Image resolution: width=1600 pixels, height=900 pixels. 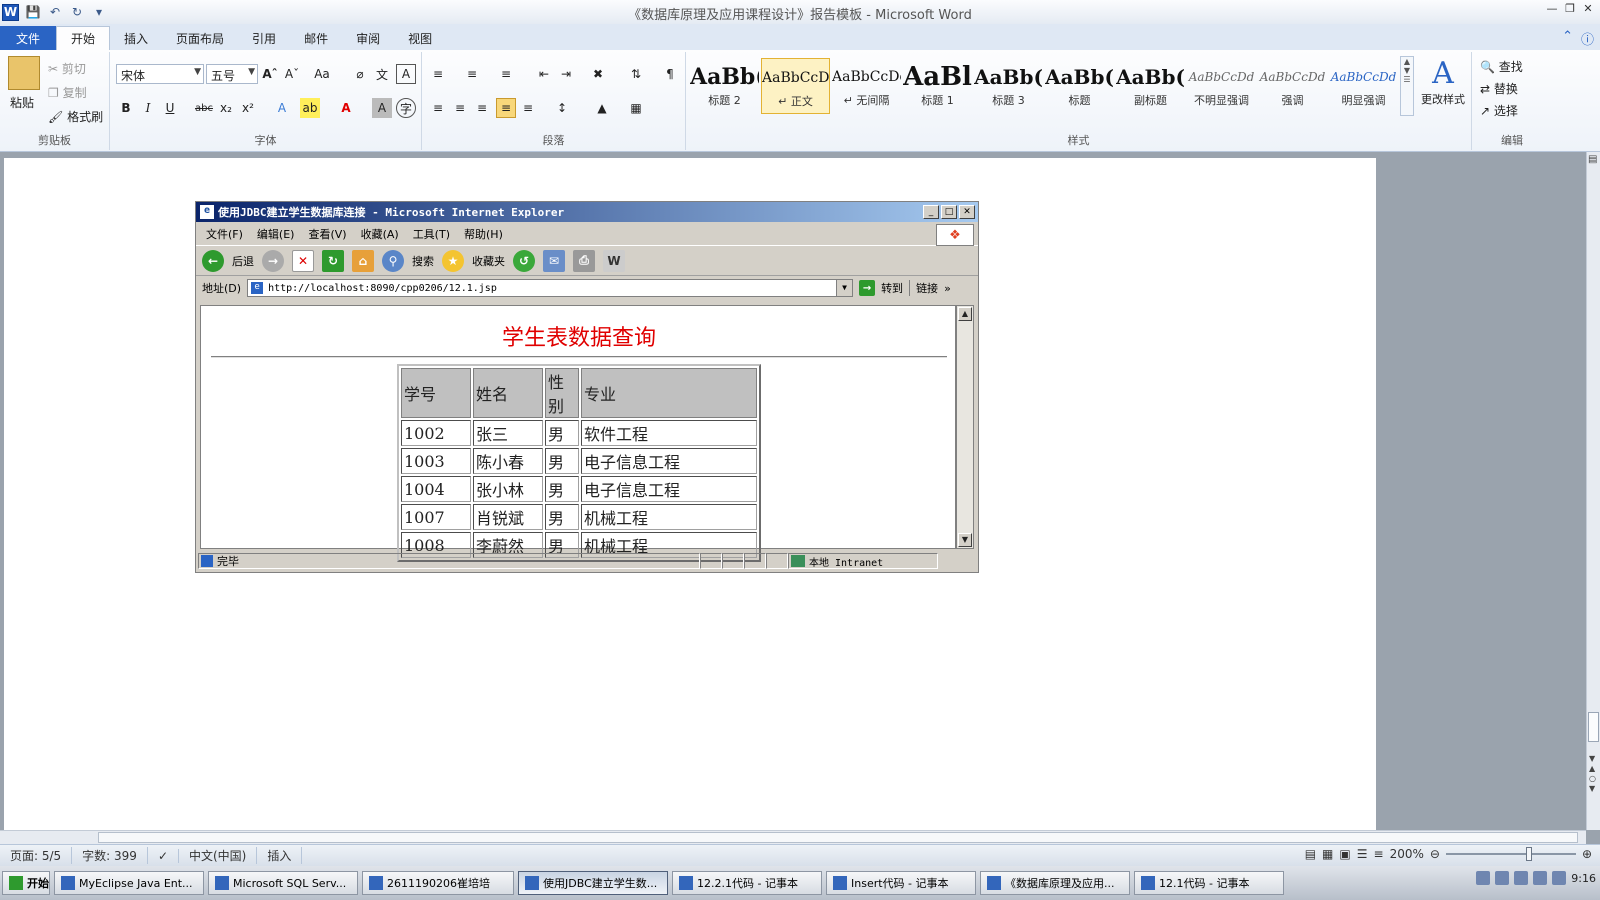 What do you see at coordinates (1379, 854) in the screenshot?
I see `draft-icon: ≡` at bounding box center [1379, 854].